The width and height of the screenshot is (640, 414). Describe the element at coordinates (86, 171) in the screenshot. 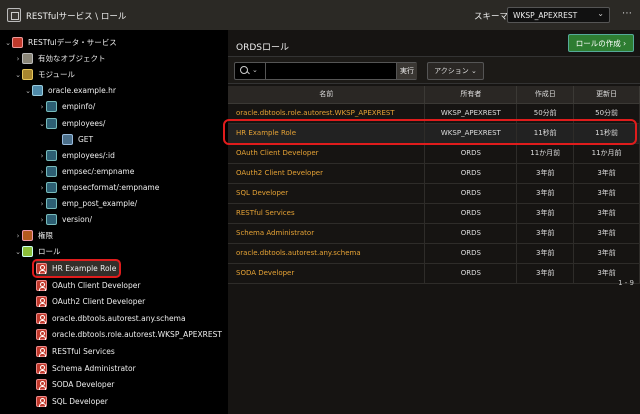

I see `tree-node-template: › empsec/:empname` at that location.